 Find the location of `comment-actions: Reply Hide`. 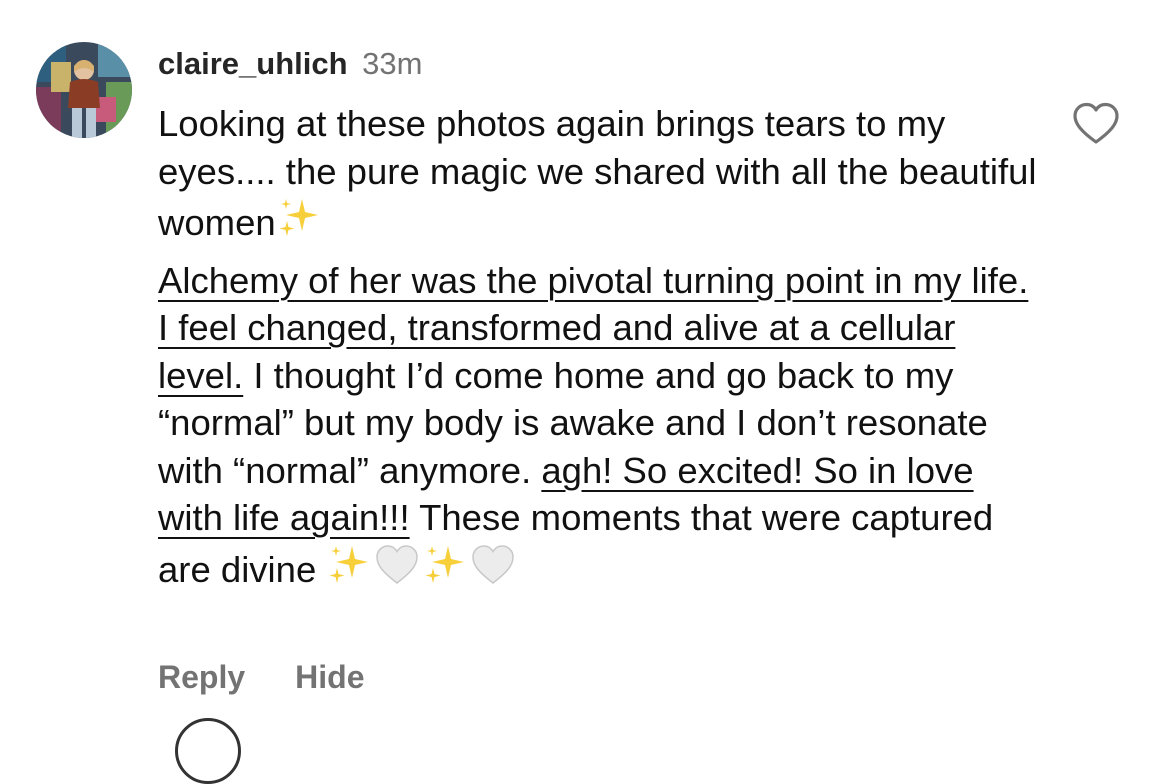

comment-actions: Reply Hide is located at coordinates (261, 677).